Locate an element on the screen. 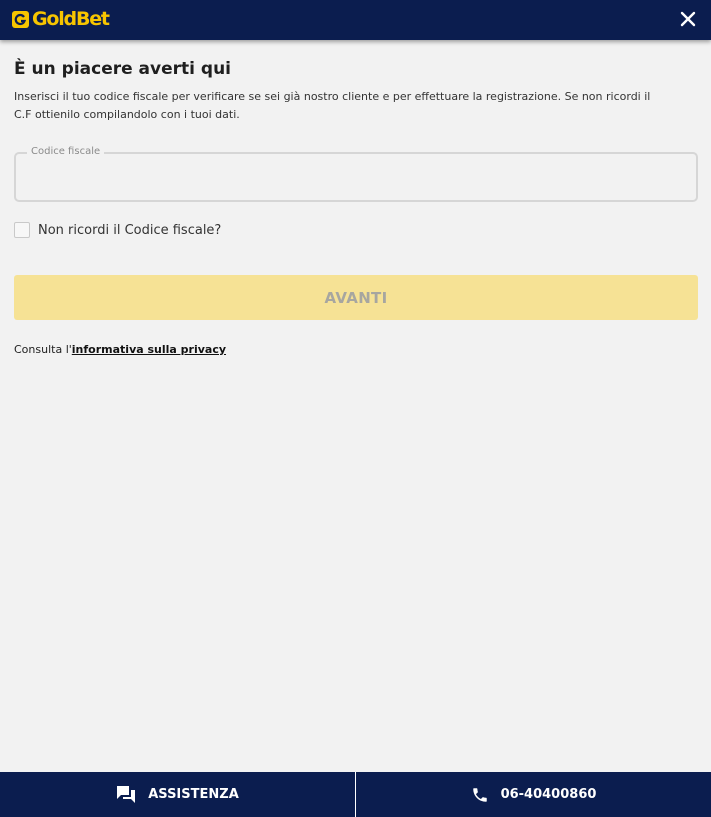  forgot-codice-row: Non ricordi il Codice fiscale? is located at coordinates (117, 230).